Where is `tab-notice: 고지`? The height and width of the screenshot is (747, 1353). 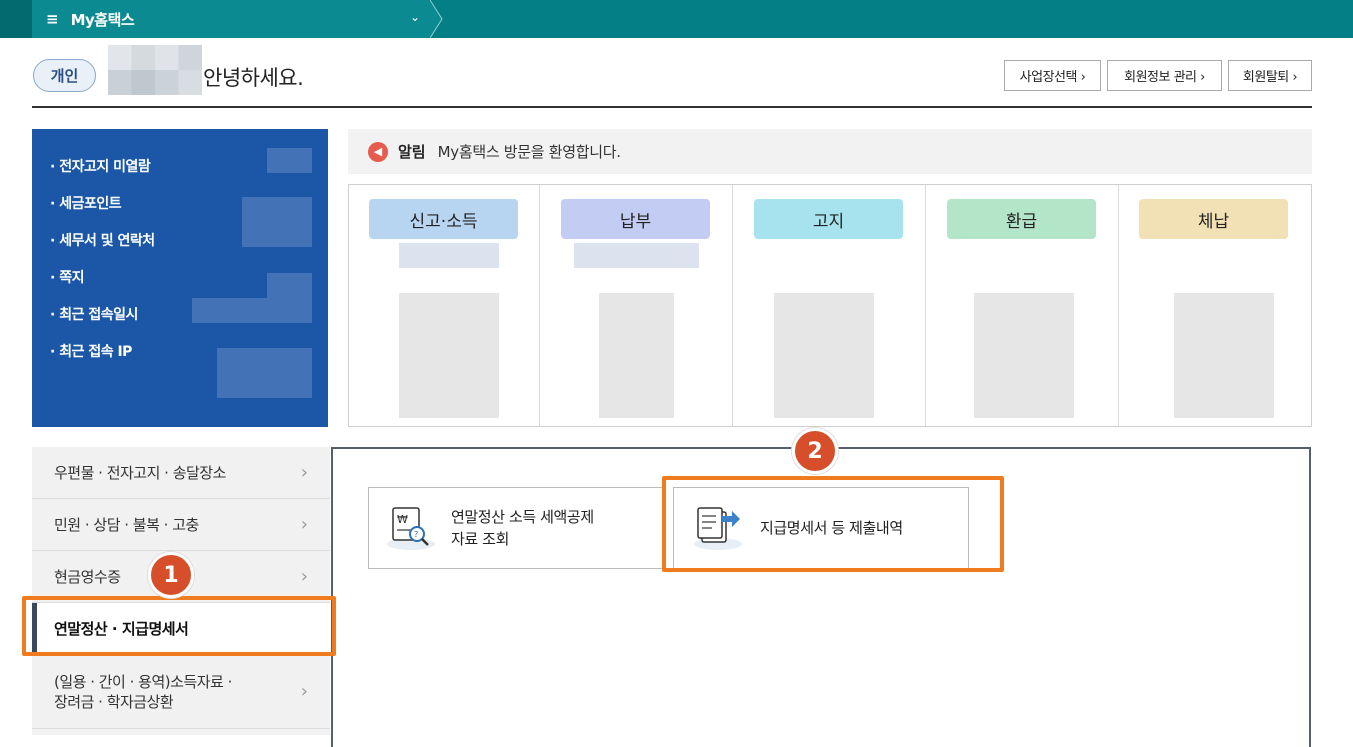
tab-notice: 고지 is located at coordinates (828, 219).